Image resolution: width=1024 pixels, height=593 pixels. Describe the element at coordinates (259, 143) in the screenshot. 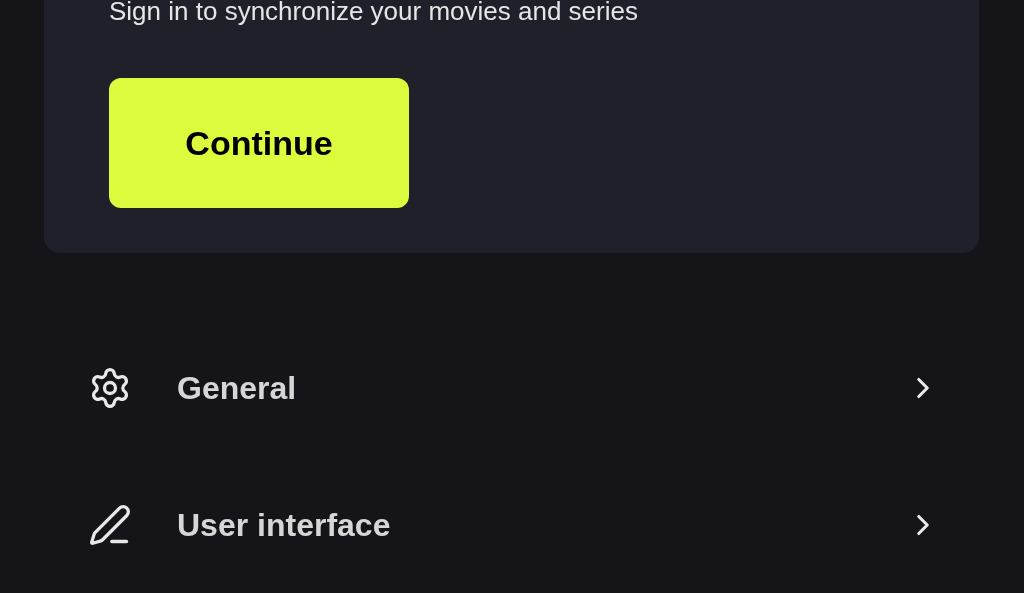

I see `continue-button: Continue` at that location.